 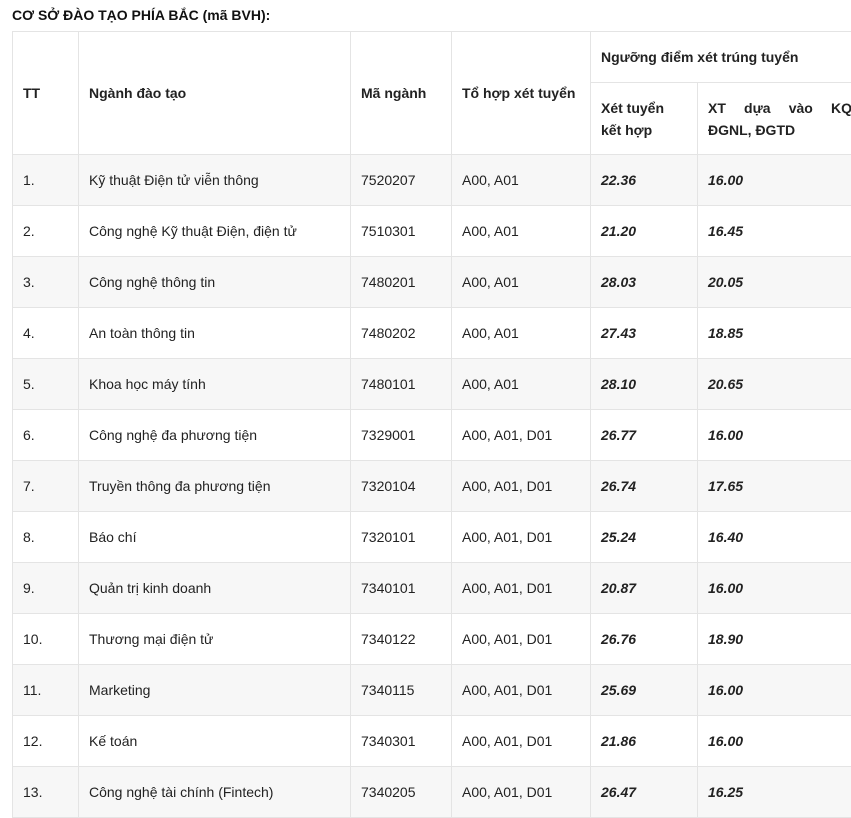 What do you see at coordinates (521, 93) in the screenshot?
I see `header-combo: Tổ hợp xét tuyển` at bounding box center [521, 93].